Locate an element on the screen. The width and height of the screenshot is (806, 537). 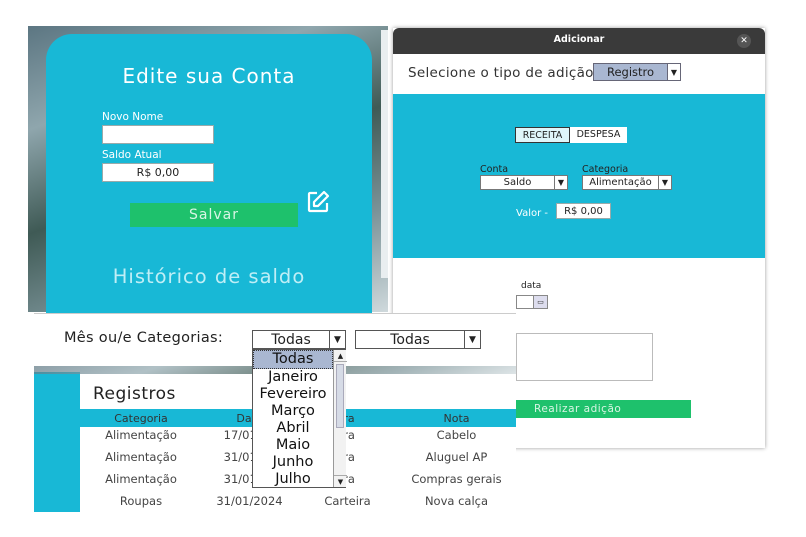
new-name-label: Novo Nome is located at coordinates (133, 117).